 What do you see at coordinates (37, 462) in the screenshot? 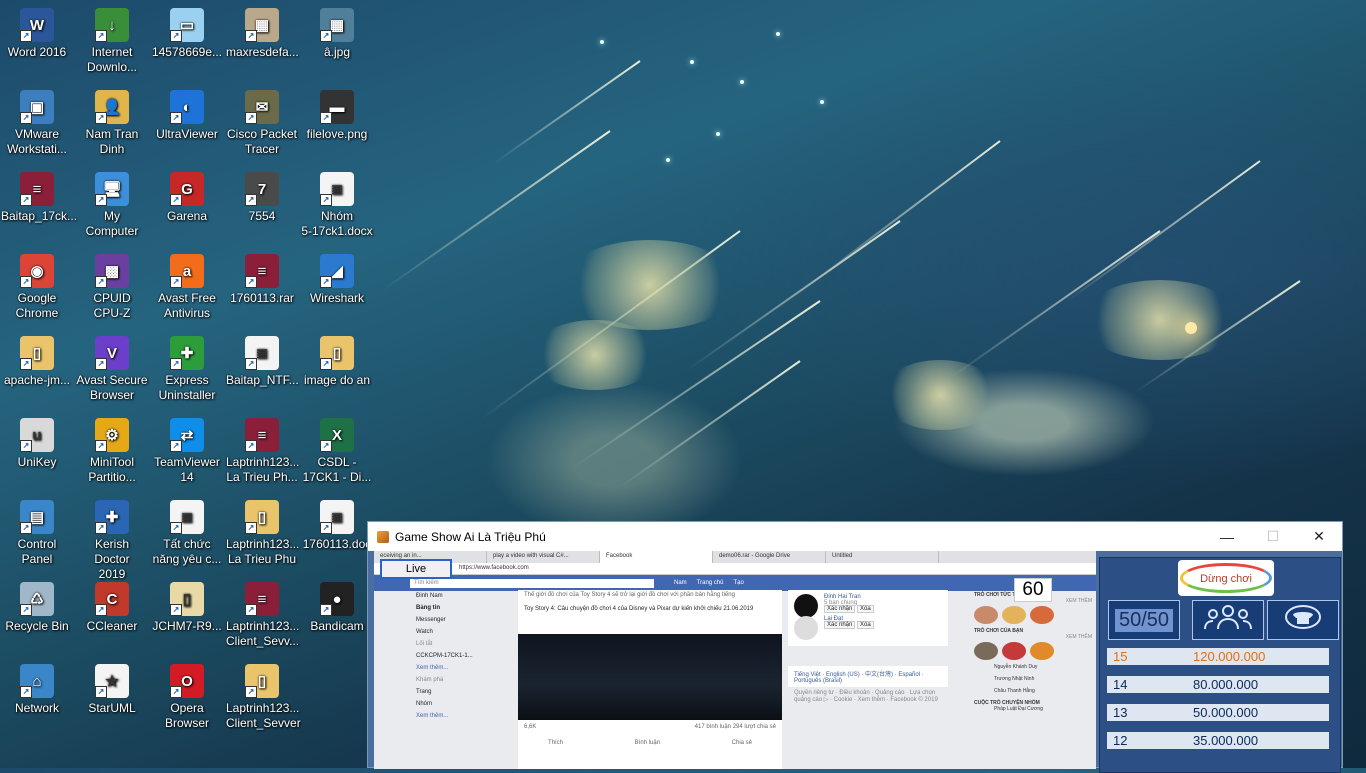
I see `desktop-icon-label: UniKey` at bounding box center [37, 462].